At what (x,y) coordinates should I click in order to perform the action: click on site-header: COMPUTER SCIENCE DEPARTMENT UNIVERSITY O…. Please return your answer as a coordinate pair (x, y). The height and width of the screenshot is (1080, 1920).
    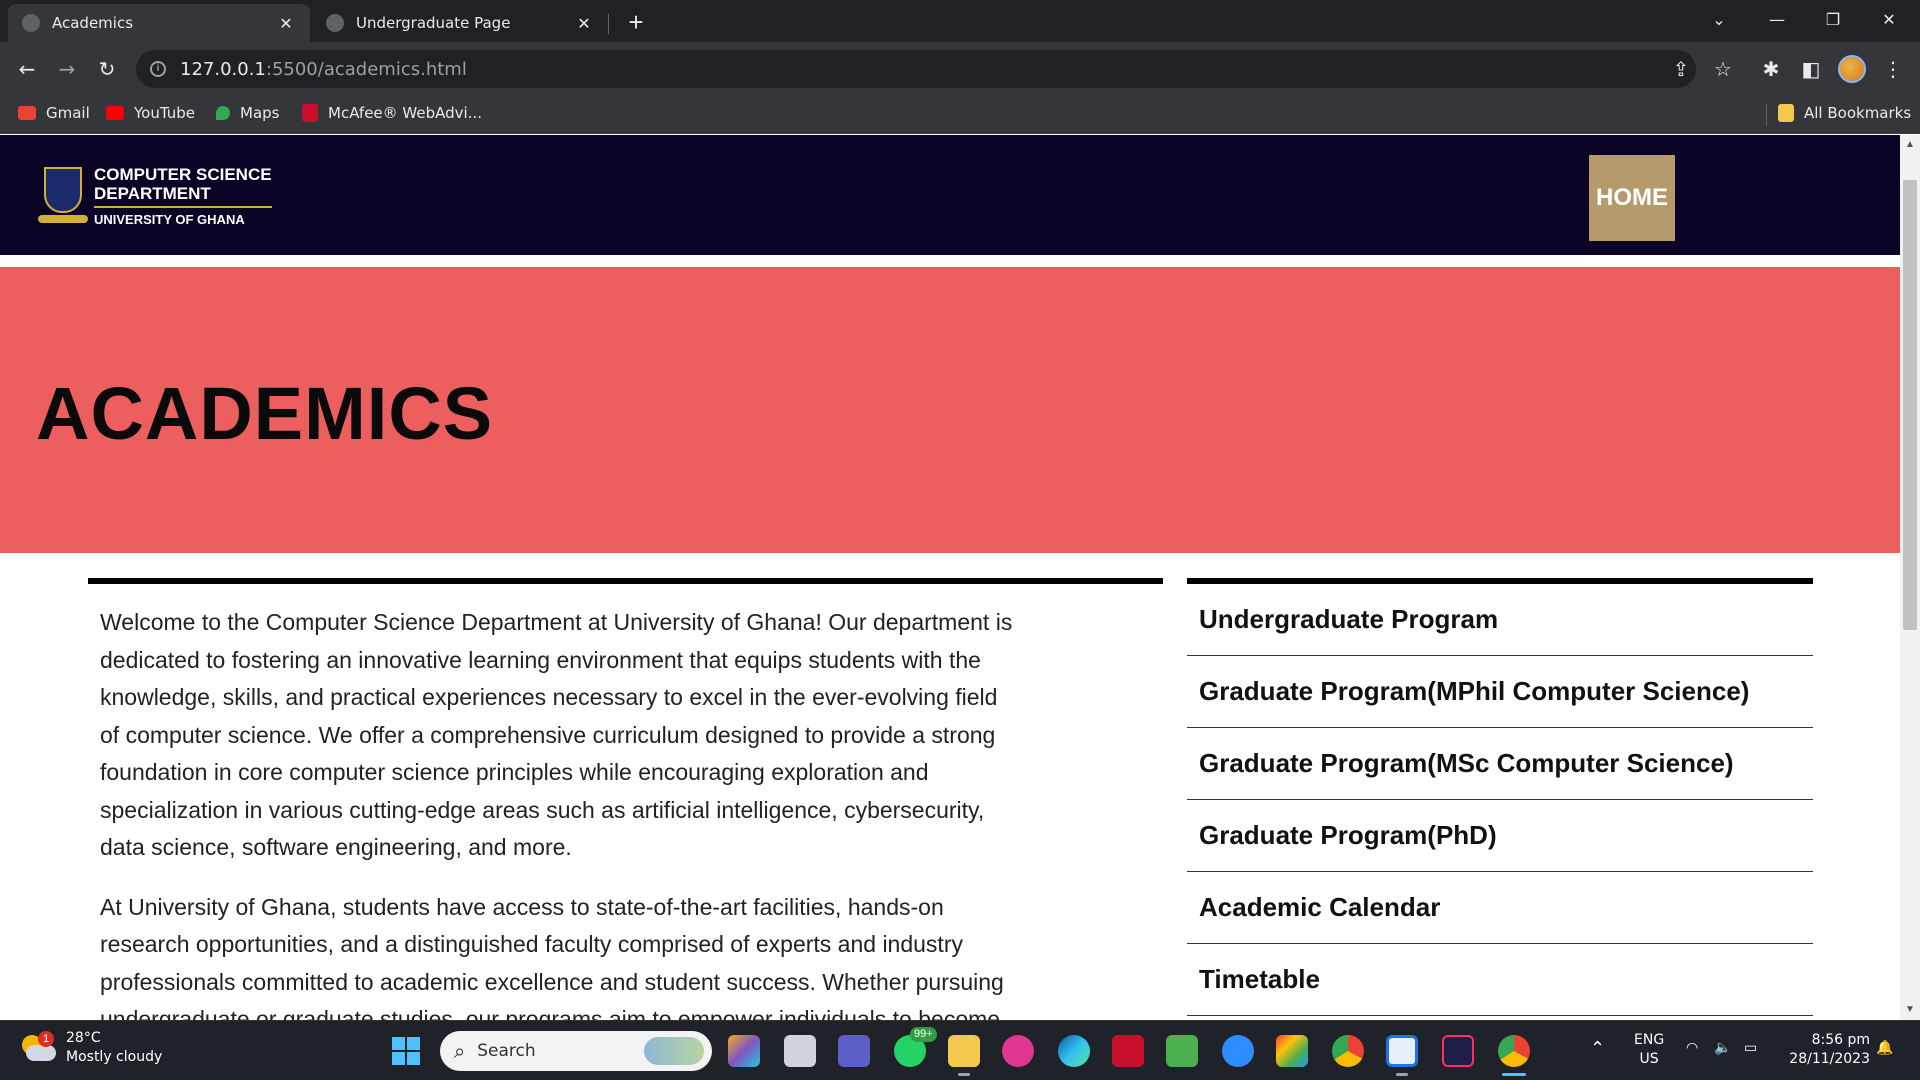
    Looking at the image, I should click on (950, 198).